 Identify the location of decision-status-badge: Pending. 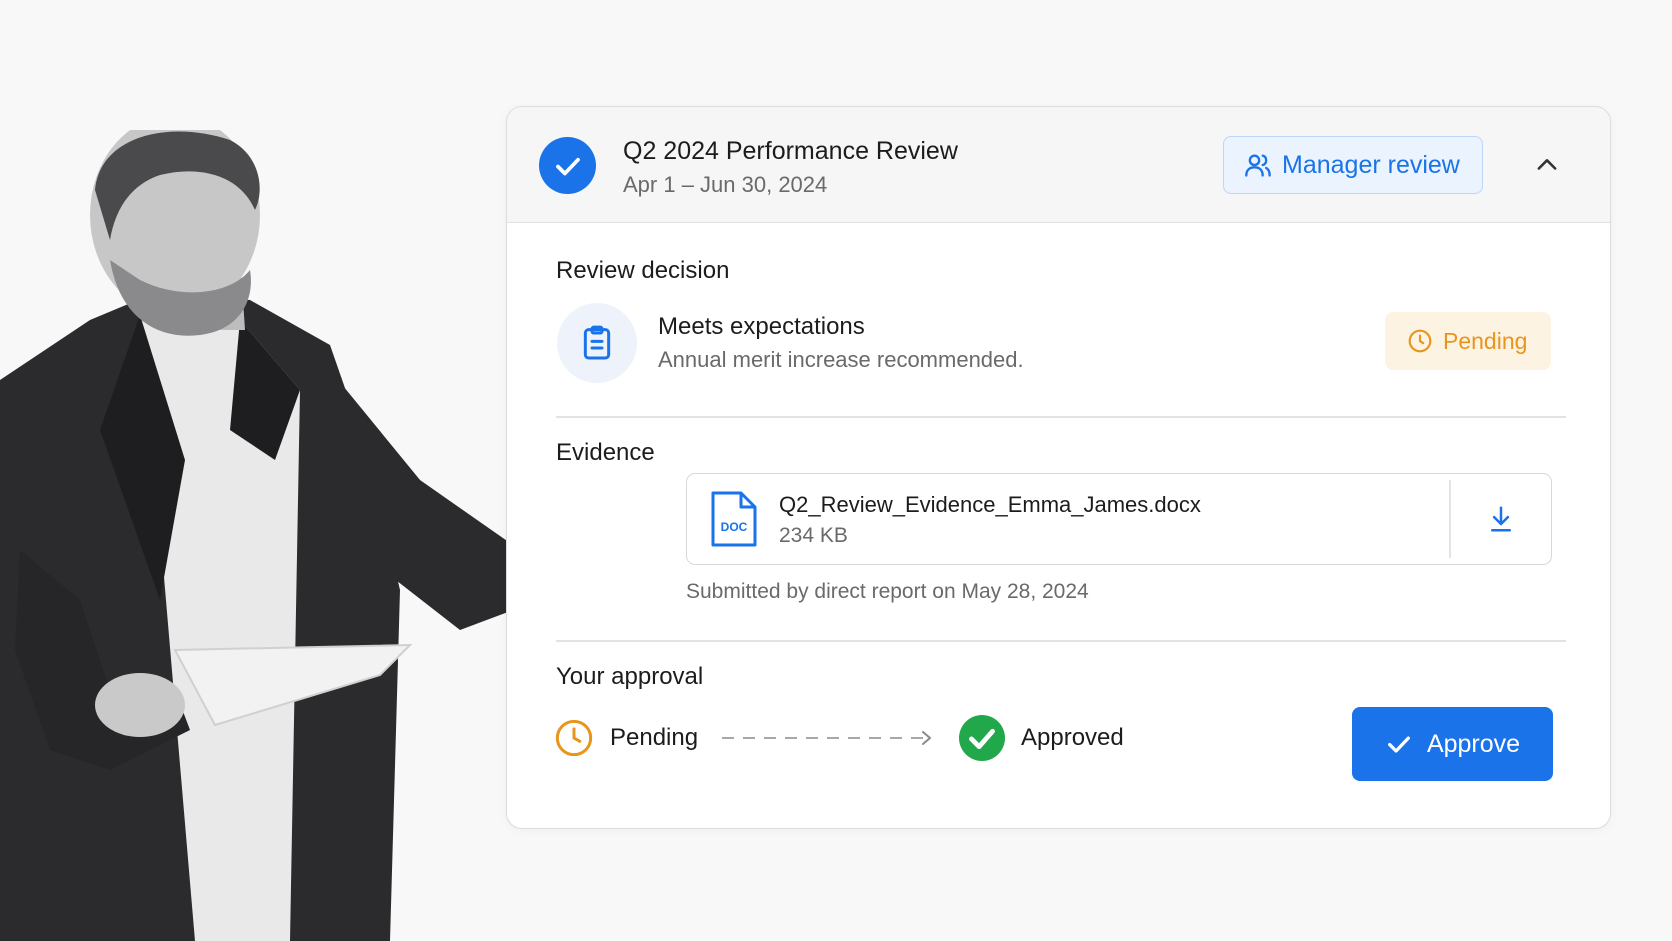
(1468, 341).